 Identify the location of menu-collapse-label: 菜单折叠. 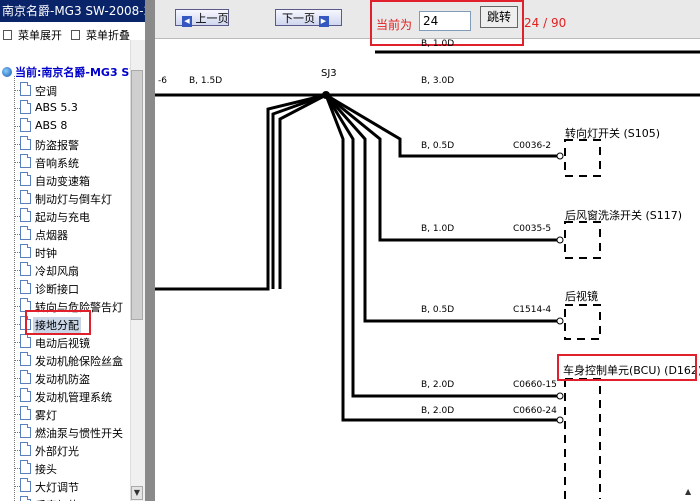
(108, 35).